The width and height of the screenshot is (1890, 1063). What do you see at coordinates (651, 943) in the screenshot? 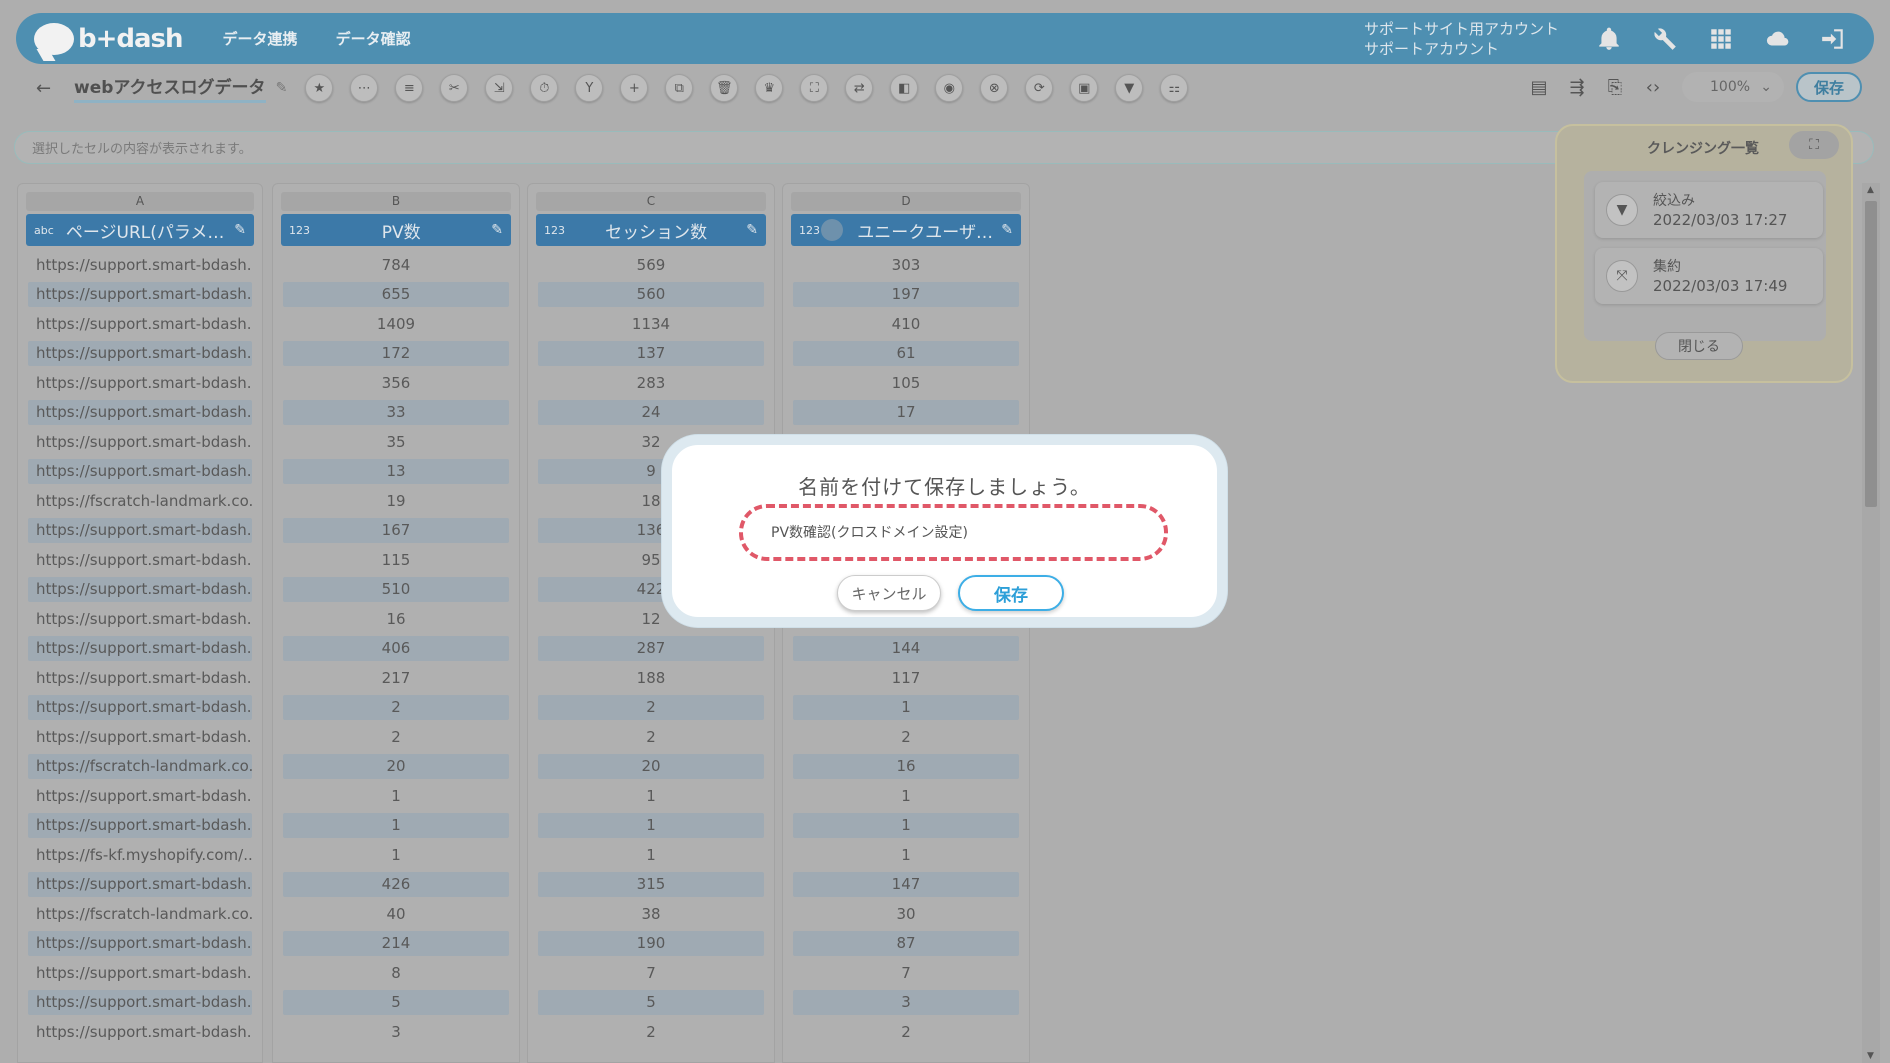
I see `table-cell: 190` at bounding box center [651, 943].